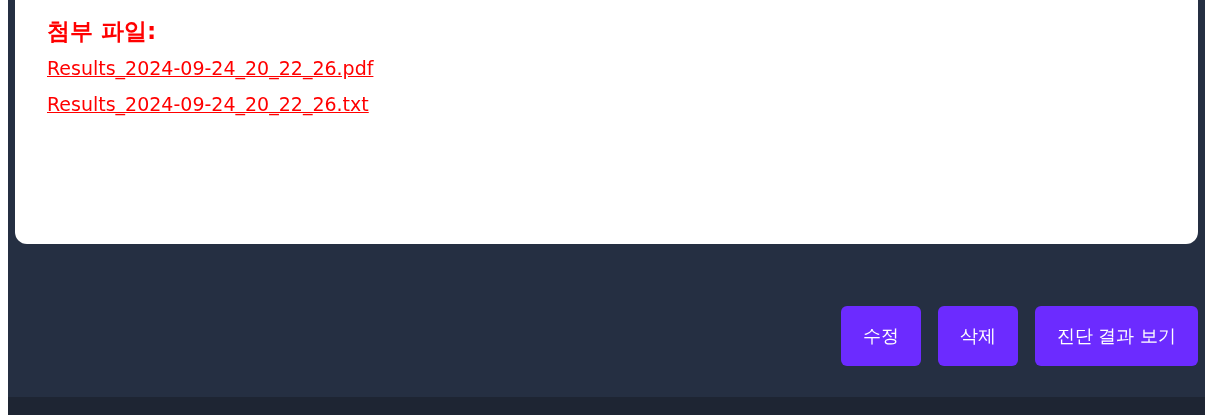 The image size is (1205, 415). What do you see at coordinates (880, 336) in the screenshot?
I see `action-button: 수정` at bounding box center [880, 336].